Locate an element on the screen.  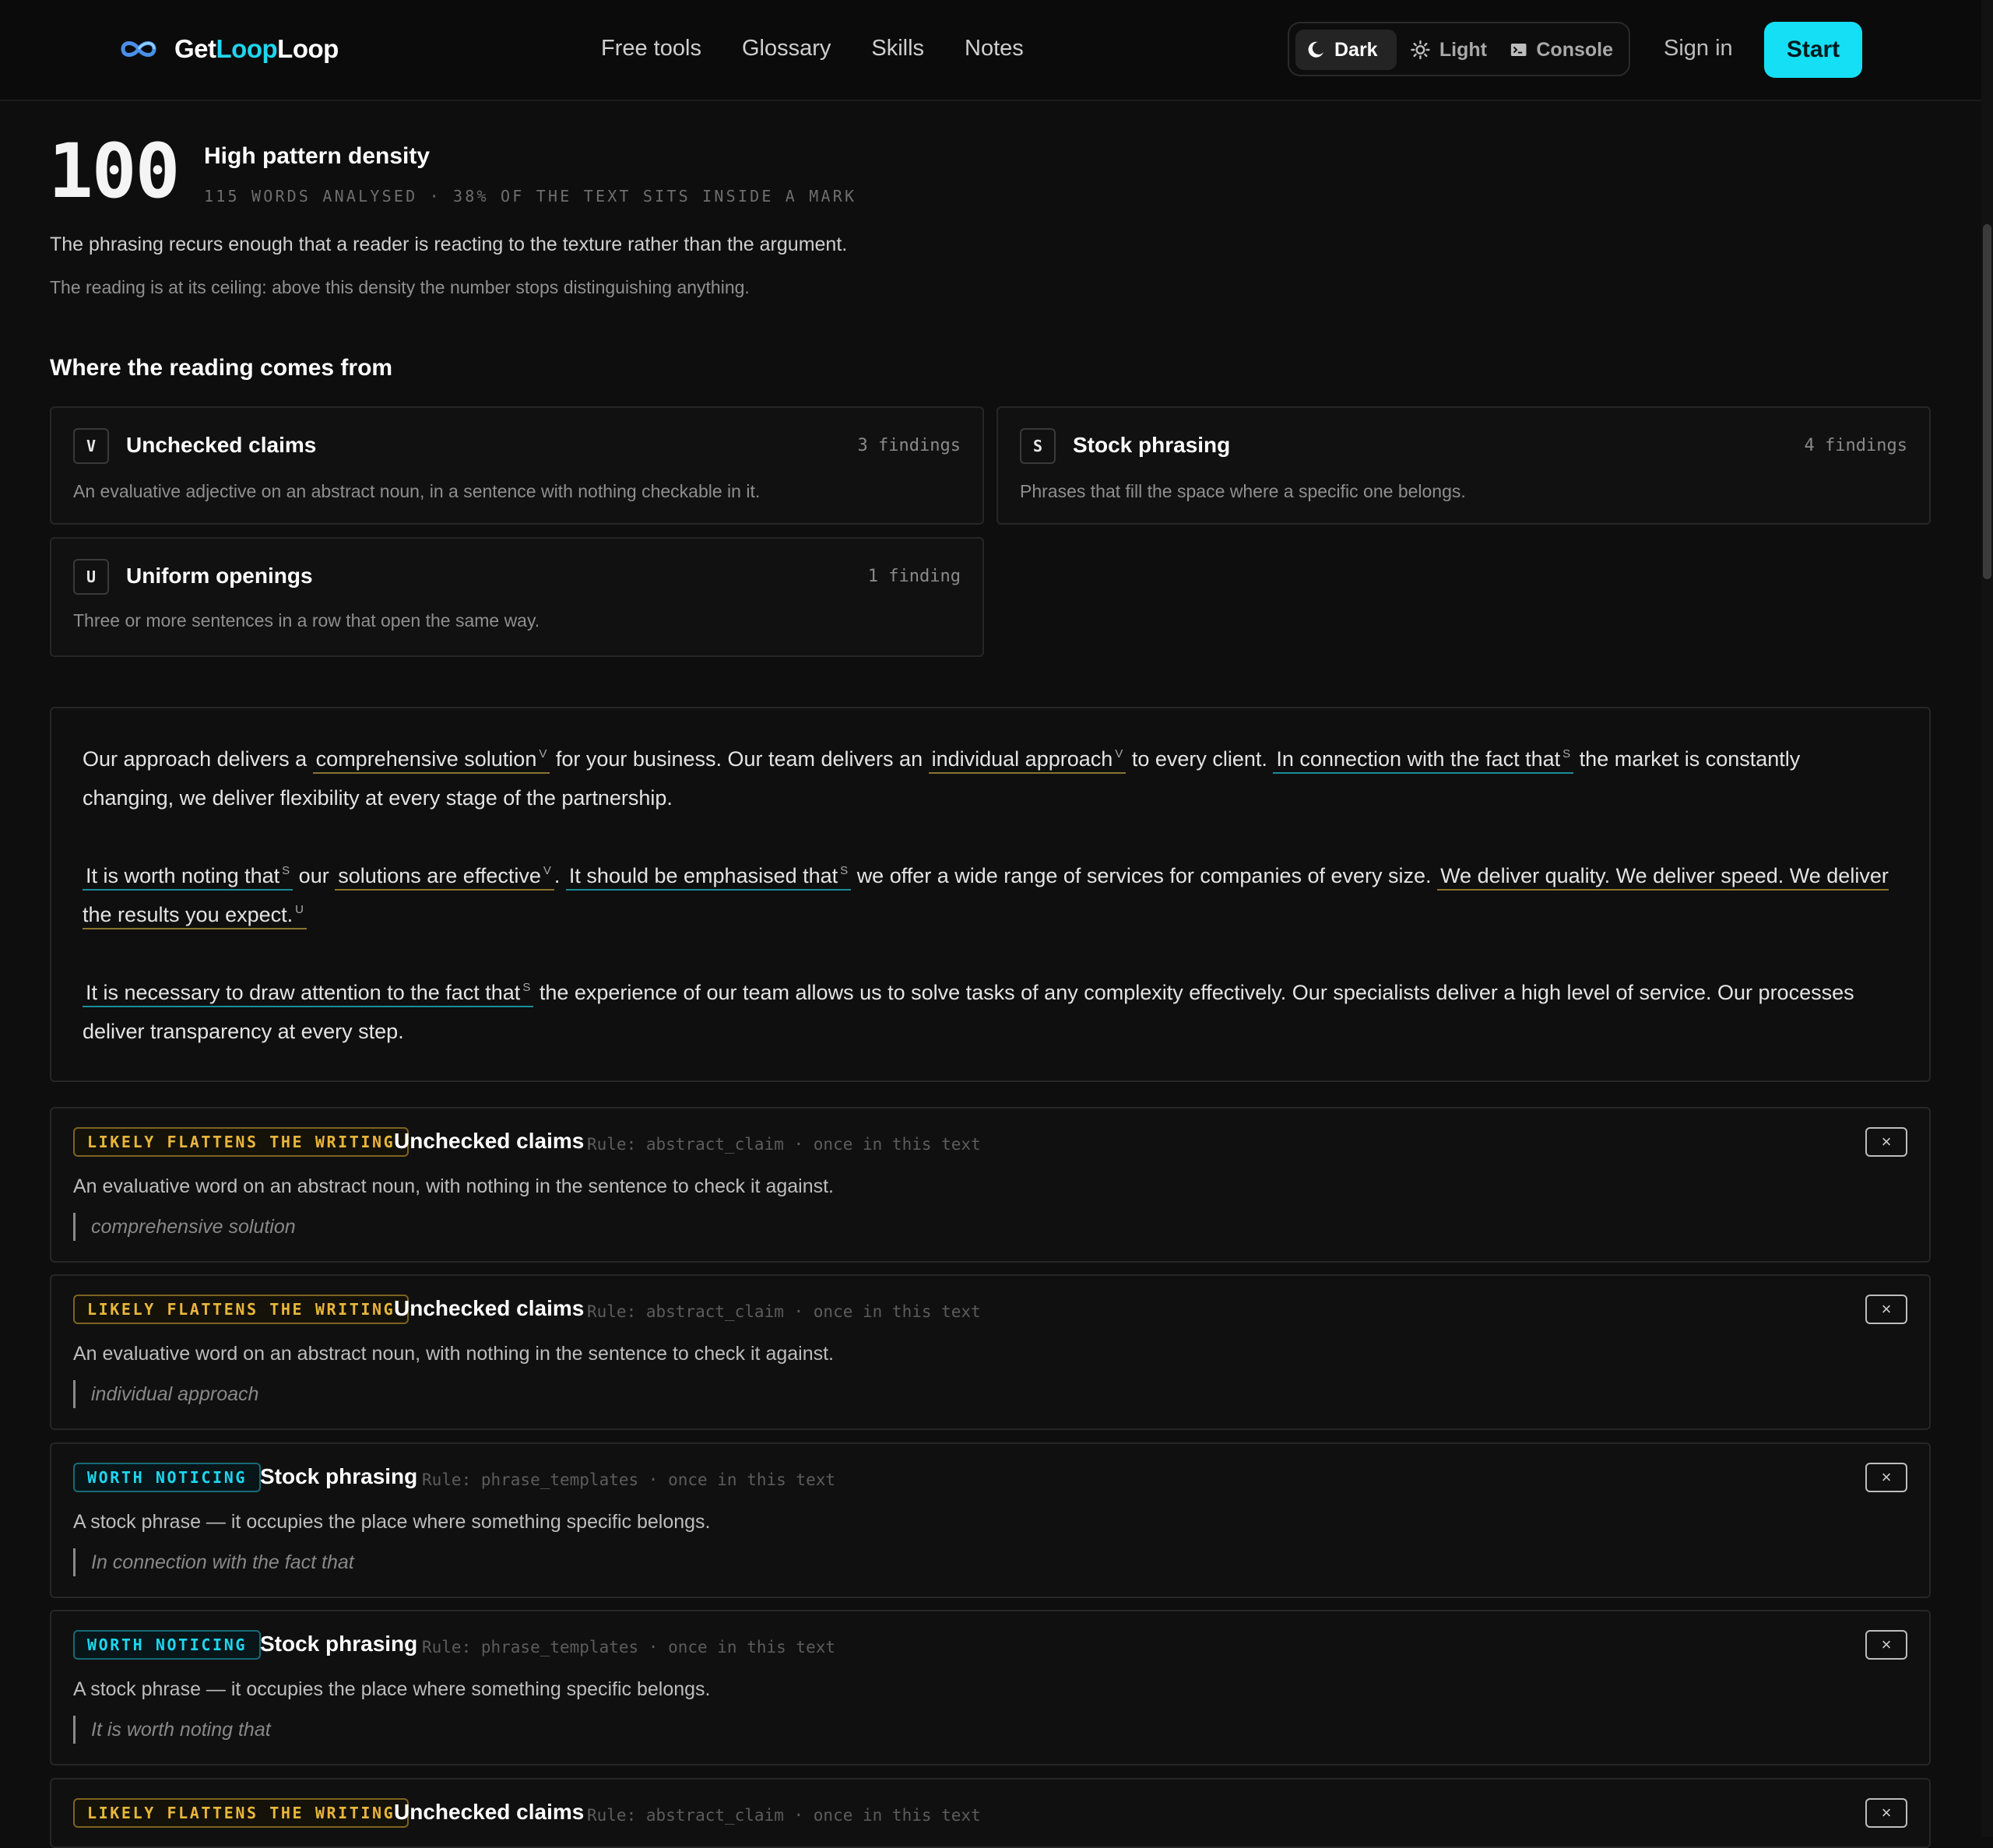
moon-icon is located at coordinates (1315, 49).